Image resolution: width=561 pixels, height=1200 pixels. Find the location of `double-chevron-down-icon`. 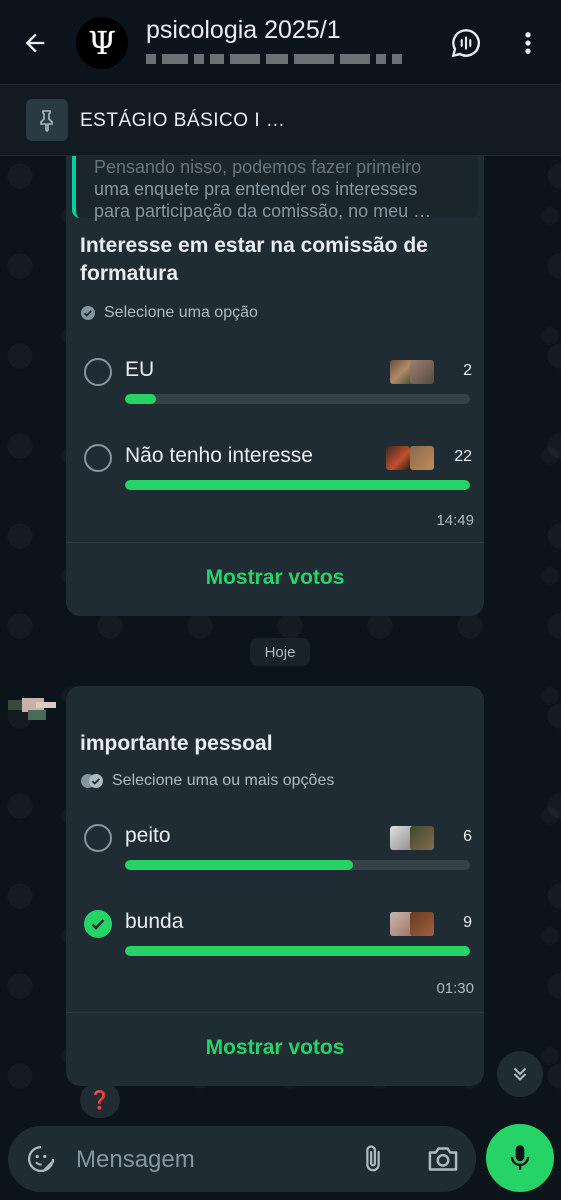

double-chevron-down-icon is located at coordinates (520, 1074).